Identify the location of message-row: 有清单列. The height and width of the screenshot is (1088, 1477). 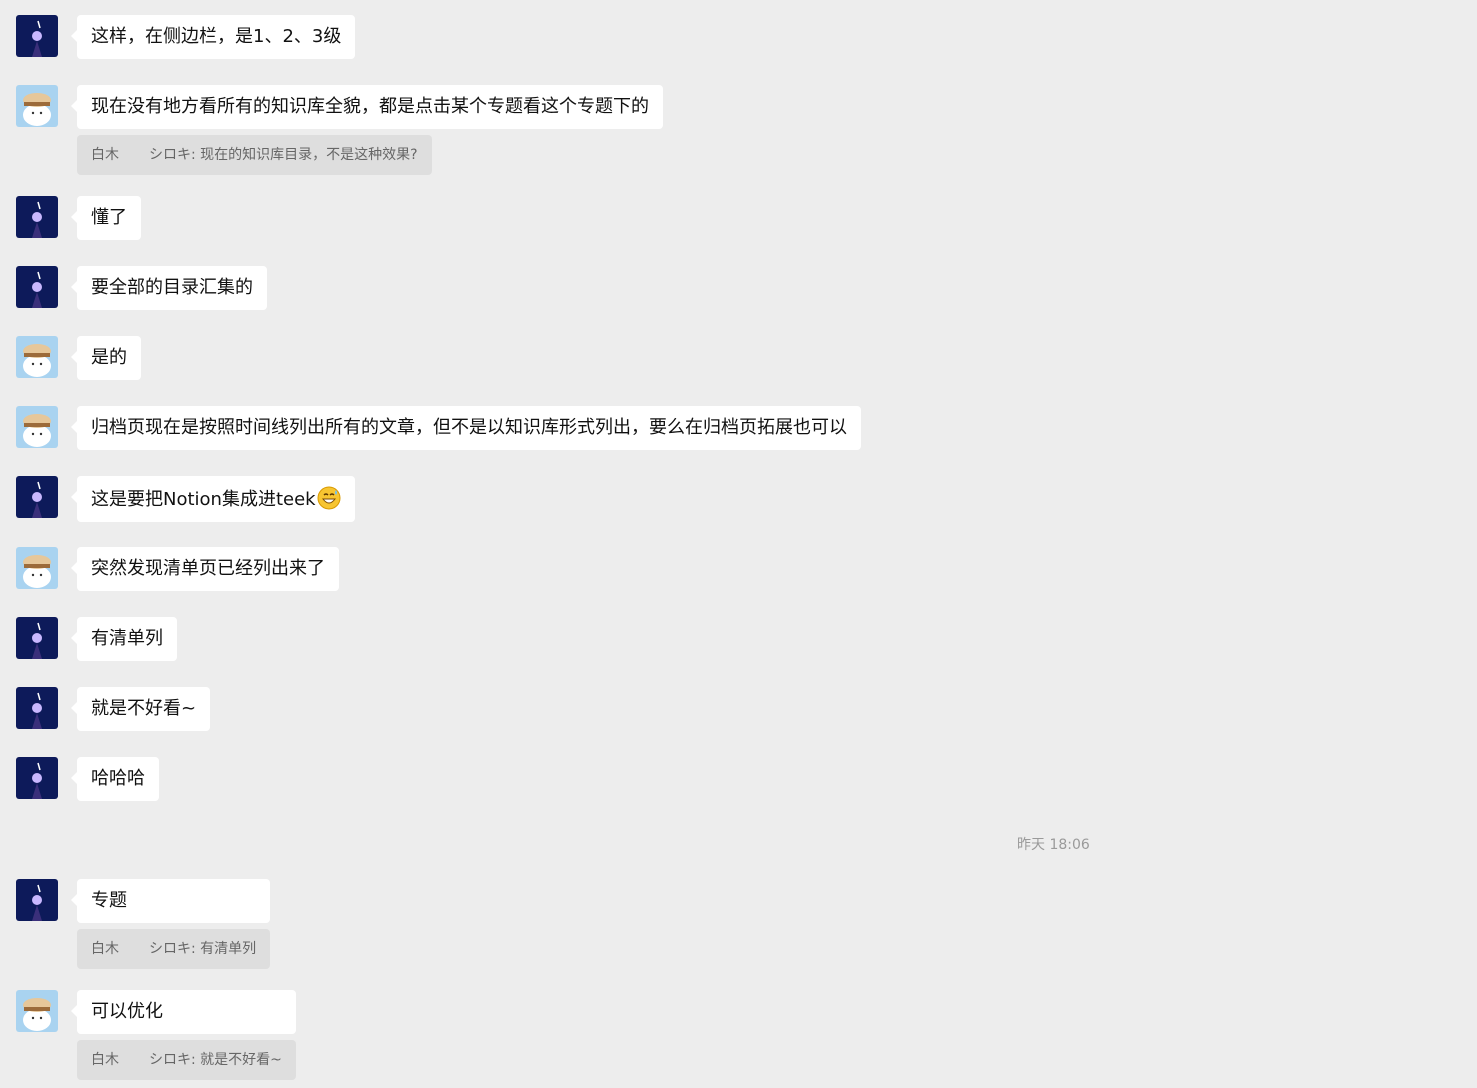
(96, 639).